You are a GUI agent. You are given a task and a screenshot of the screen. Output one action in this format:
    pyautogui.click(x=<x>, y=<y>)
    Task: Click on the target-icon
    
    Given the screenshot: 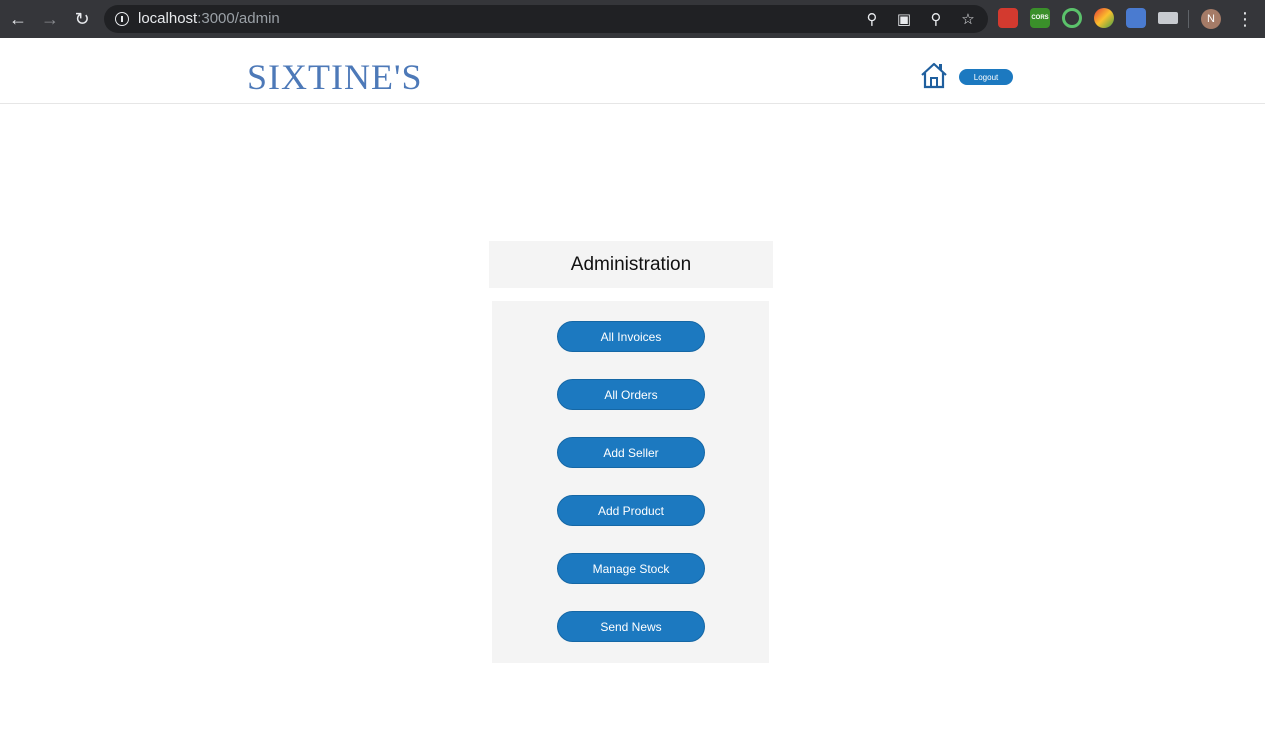 What is the action you would take?
    pyautogui.click(x=1072, y=18)
    